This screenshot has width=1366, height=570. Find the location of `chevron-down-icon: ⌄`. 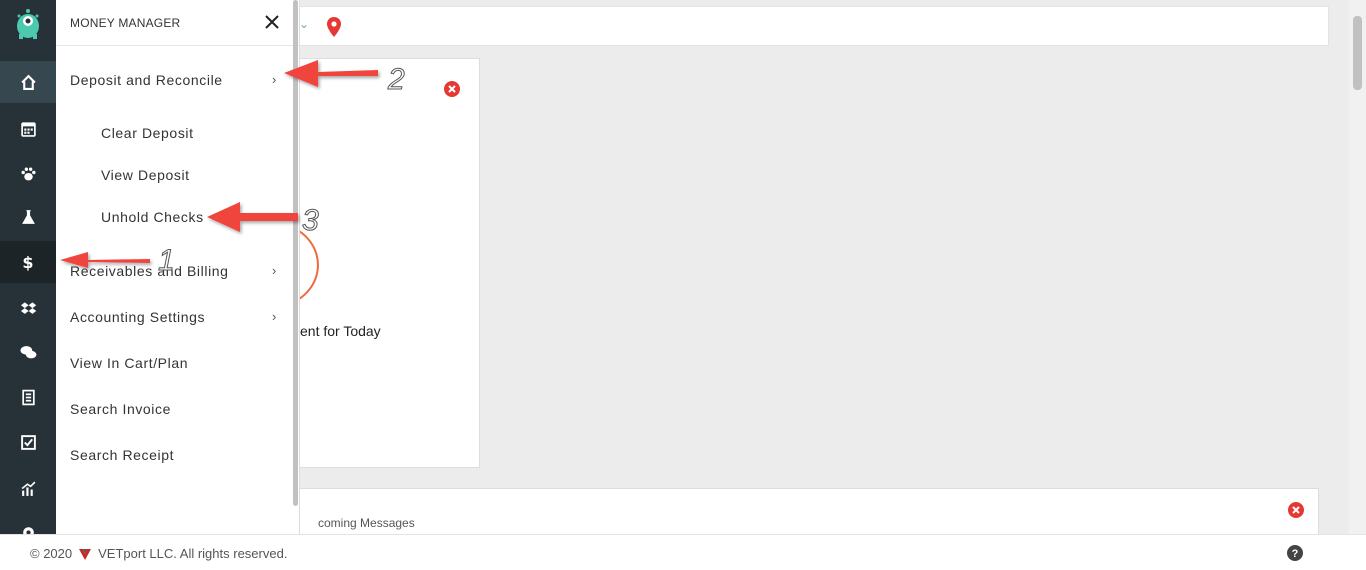

chevron-down-icon: ⌄ is located at coordinates (304, 24).